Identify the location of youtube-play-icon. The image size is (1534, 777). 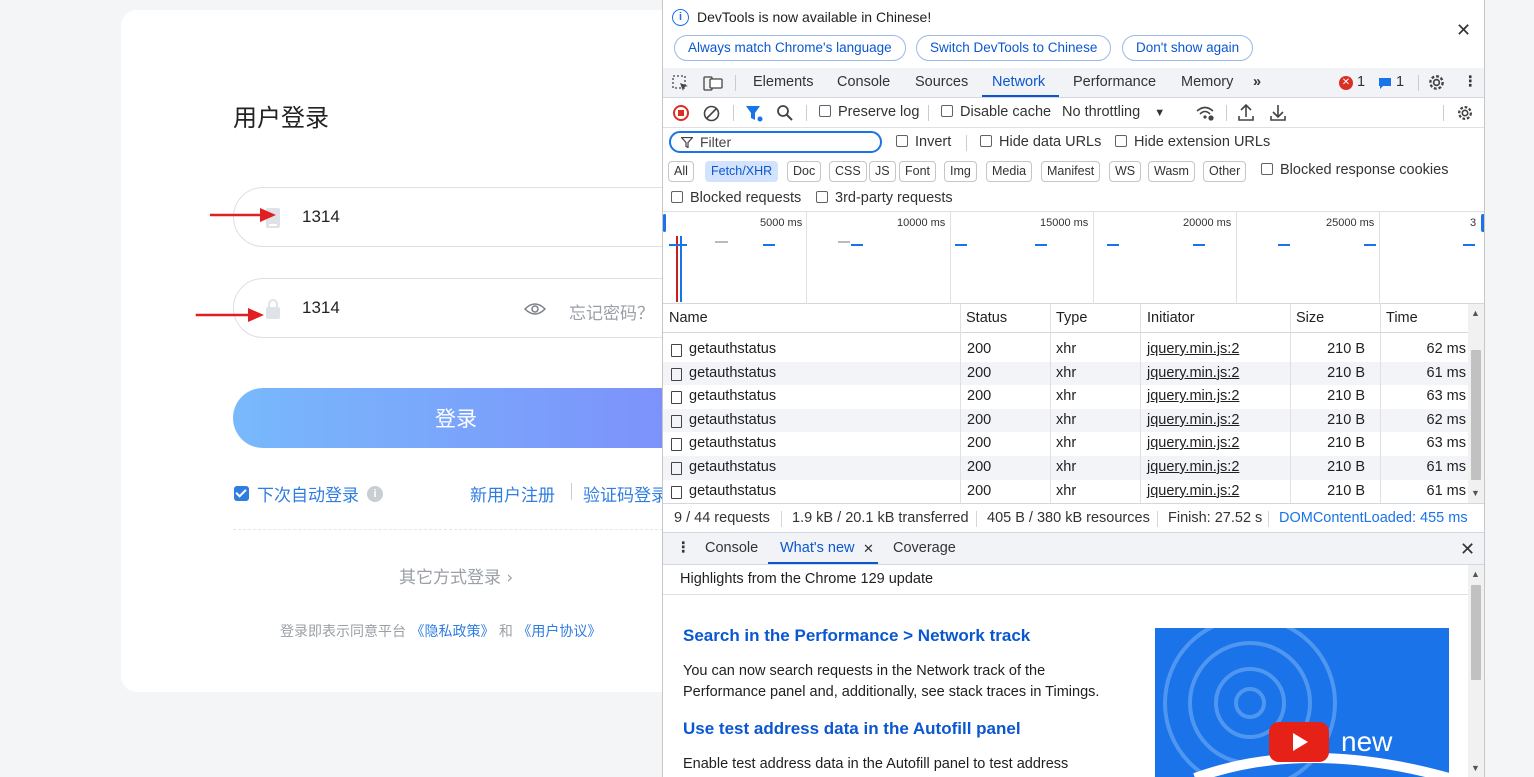
(1299, 742).